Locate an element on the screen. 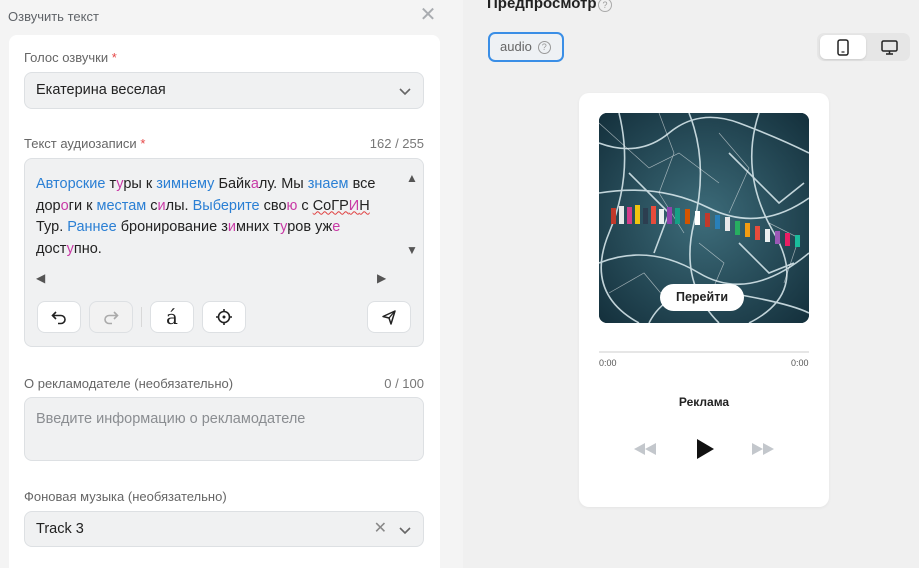  crosshair-button is located at coordinates (224, 317).